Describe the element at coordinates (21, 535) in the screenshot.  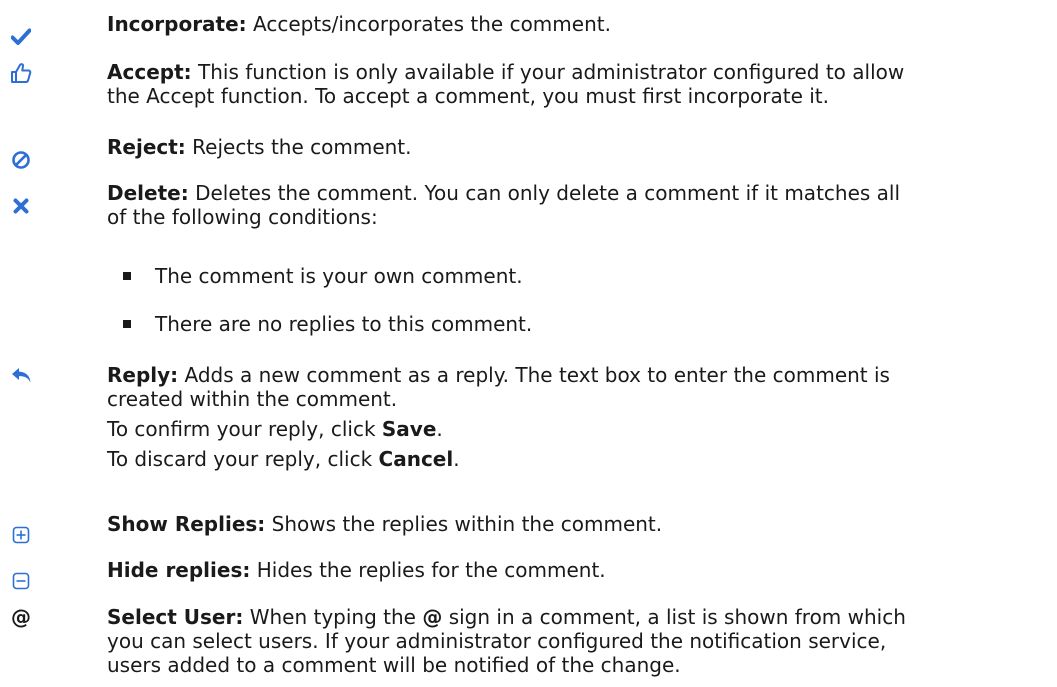
I see `plus-box-icon` at that location.